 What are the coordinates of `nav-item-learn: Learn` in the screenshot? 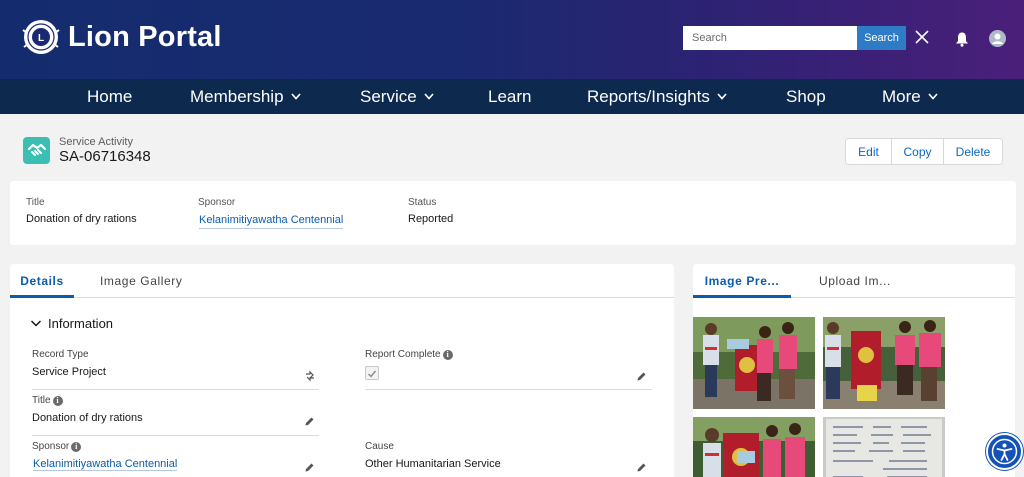 It's located at (509, 96).